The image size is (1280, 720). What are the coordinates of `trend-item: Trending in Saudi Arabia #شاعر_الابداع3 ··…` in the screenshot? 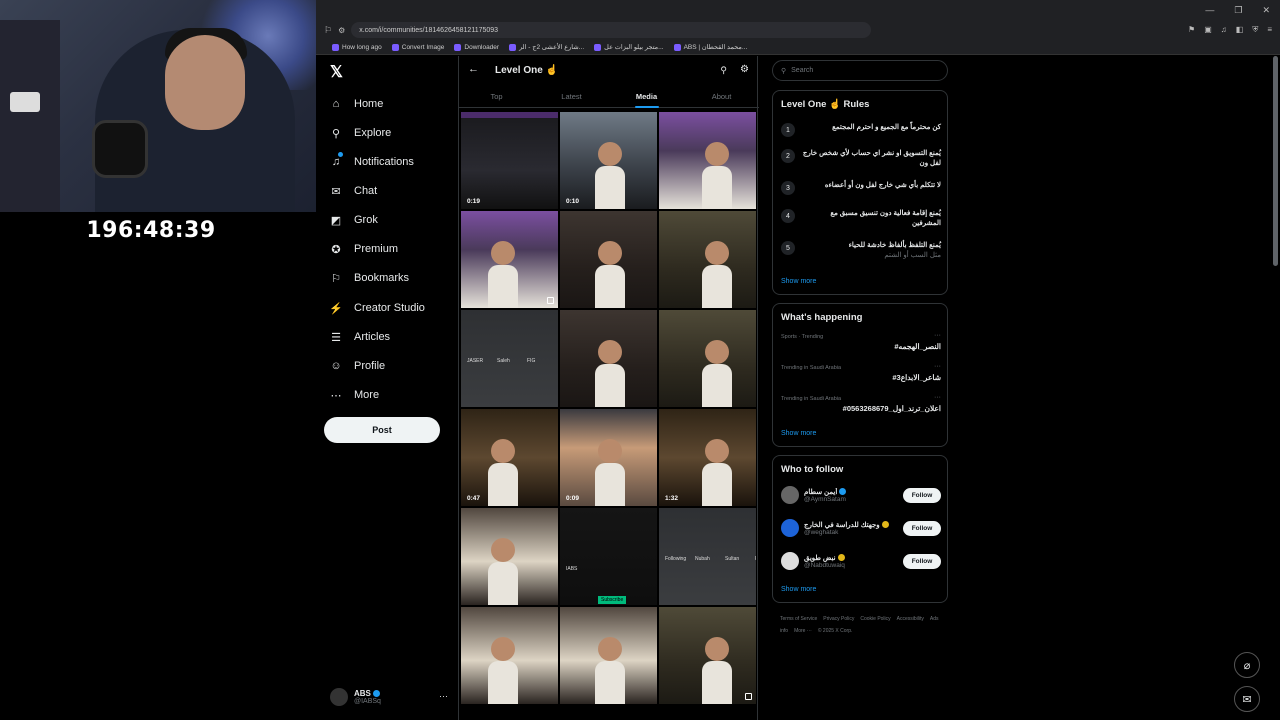 It's located at (861, 372).